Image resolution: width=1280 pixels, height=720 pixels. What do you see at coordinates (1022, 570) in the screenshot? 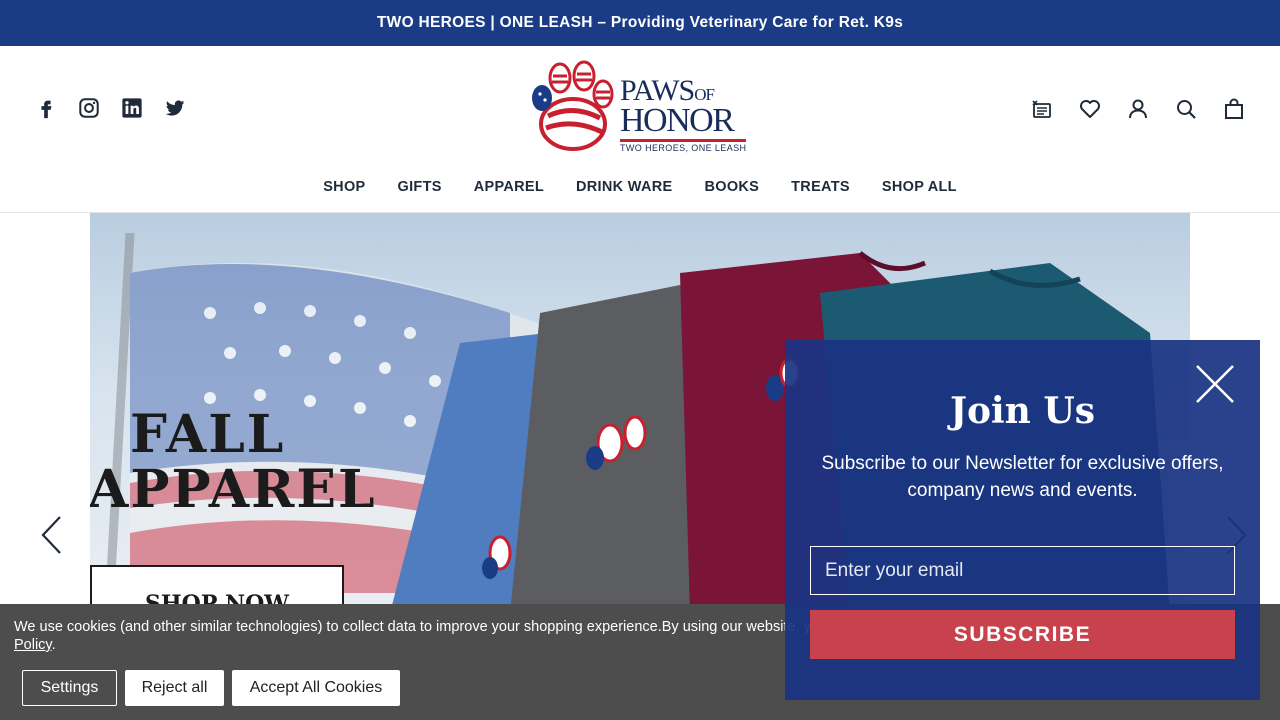
I see `email-input` at bounding box center [1022, 570].